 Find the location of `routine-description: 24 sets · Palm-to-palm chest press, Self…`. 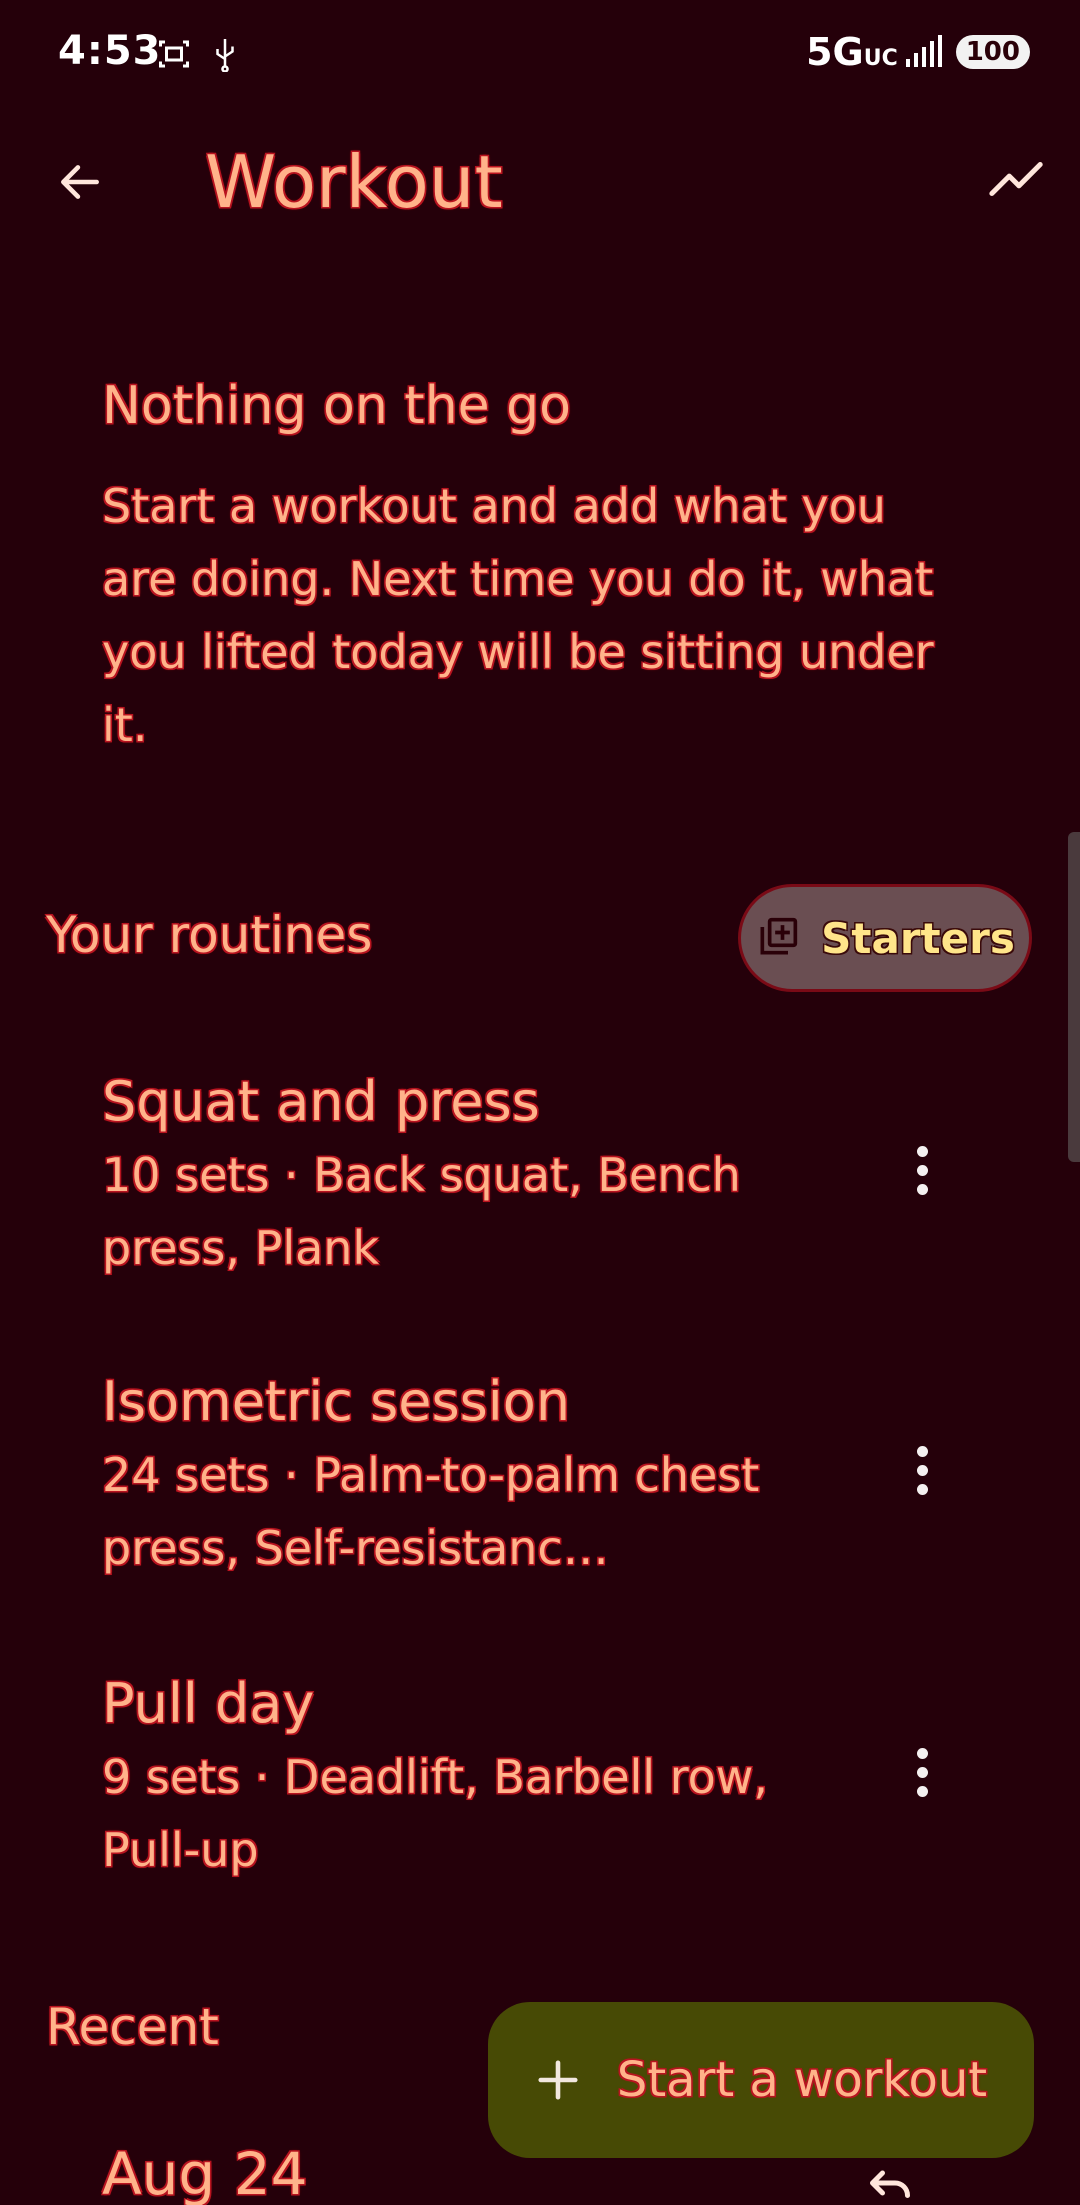

routine-description: 24 sets · Palm-to-palm chest press, Self… is located at coordinates (431, 1511).